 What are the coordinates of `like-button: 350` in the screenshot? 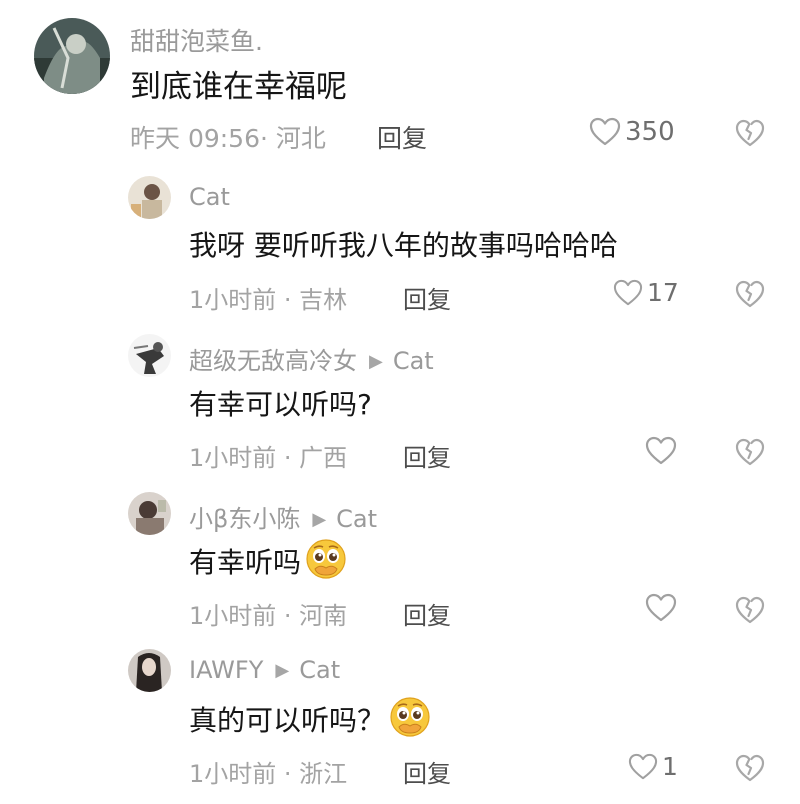 It's located at (632, 132).